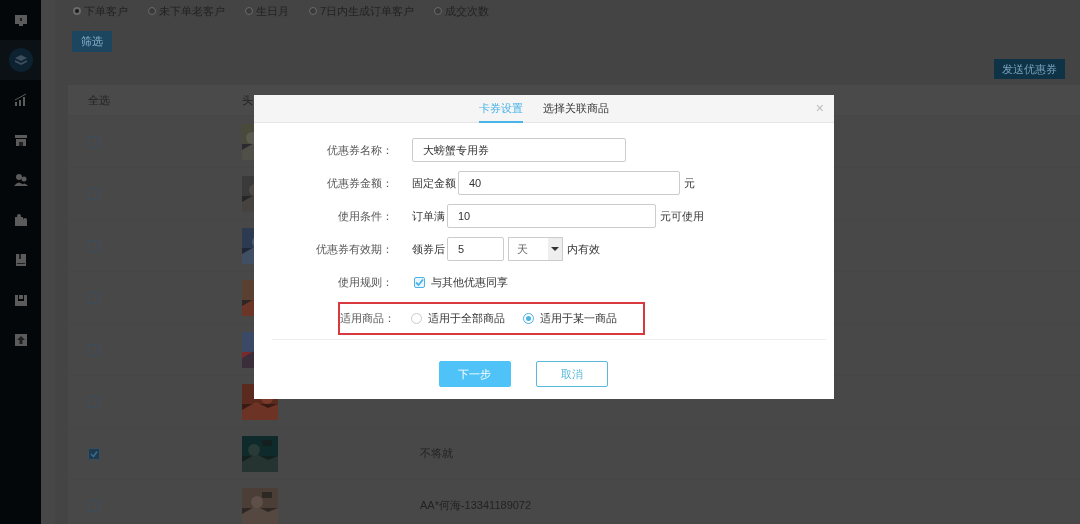 Image resolution: width=1080 pixels, height=524 pixels. I want to click on unit-select: 天, so click(535, 249).